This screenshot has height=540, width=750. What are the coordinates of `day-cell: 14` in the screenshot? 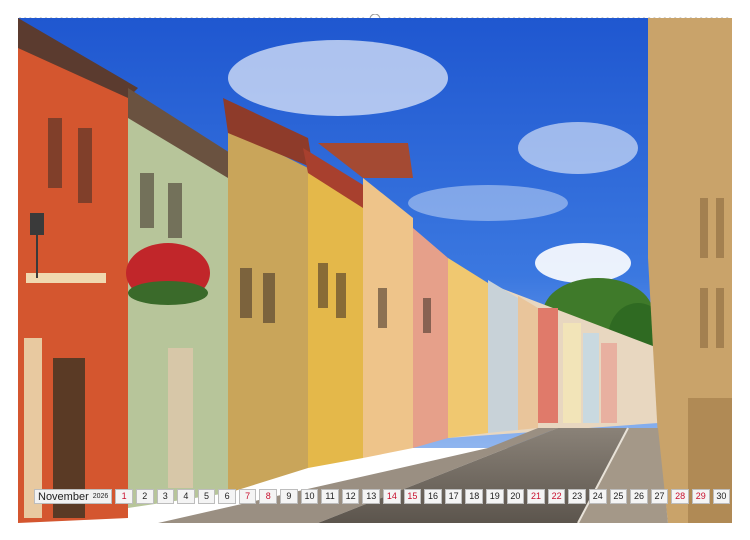 It's located at (392, 496).